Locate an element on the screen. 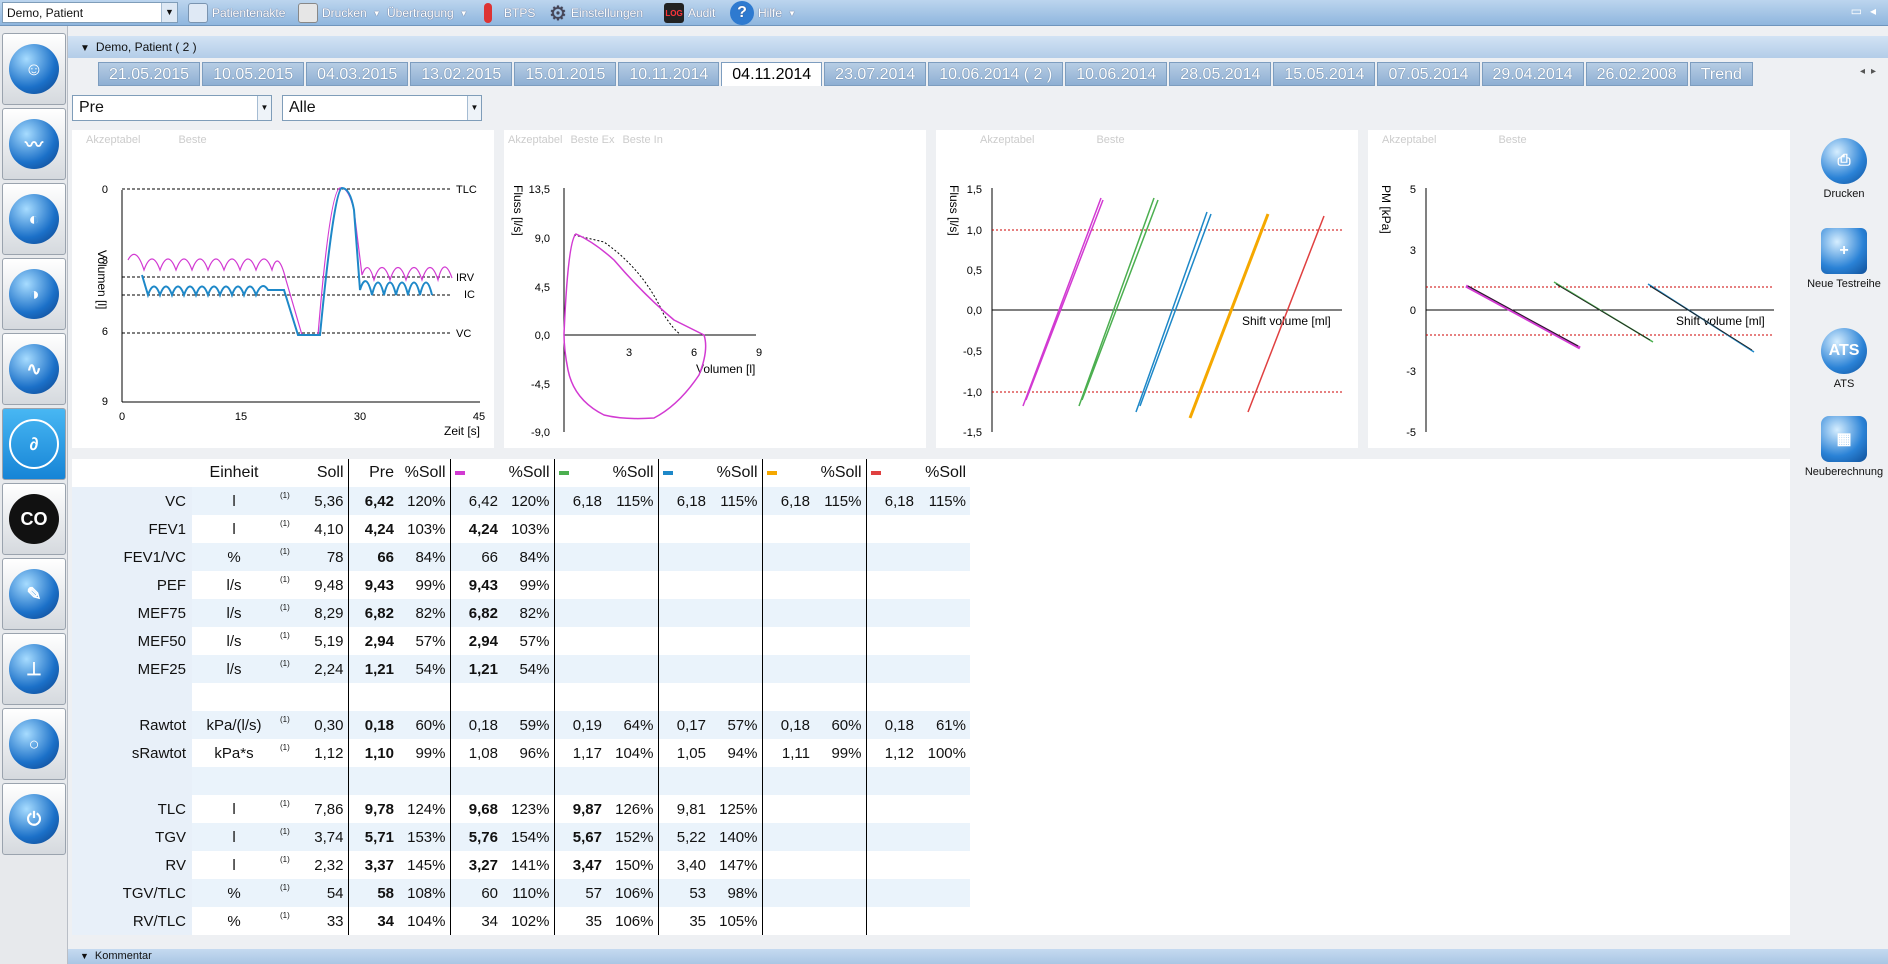 Image resolution: width=1888 pixels, height=964 pixels. y-tick: 13,5 is located at coordinates (539, 190).